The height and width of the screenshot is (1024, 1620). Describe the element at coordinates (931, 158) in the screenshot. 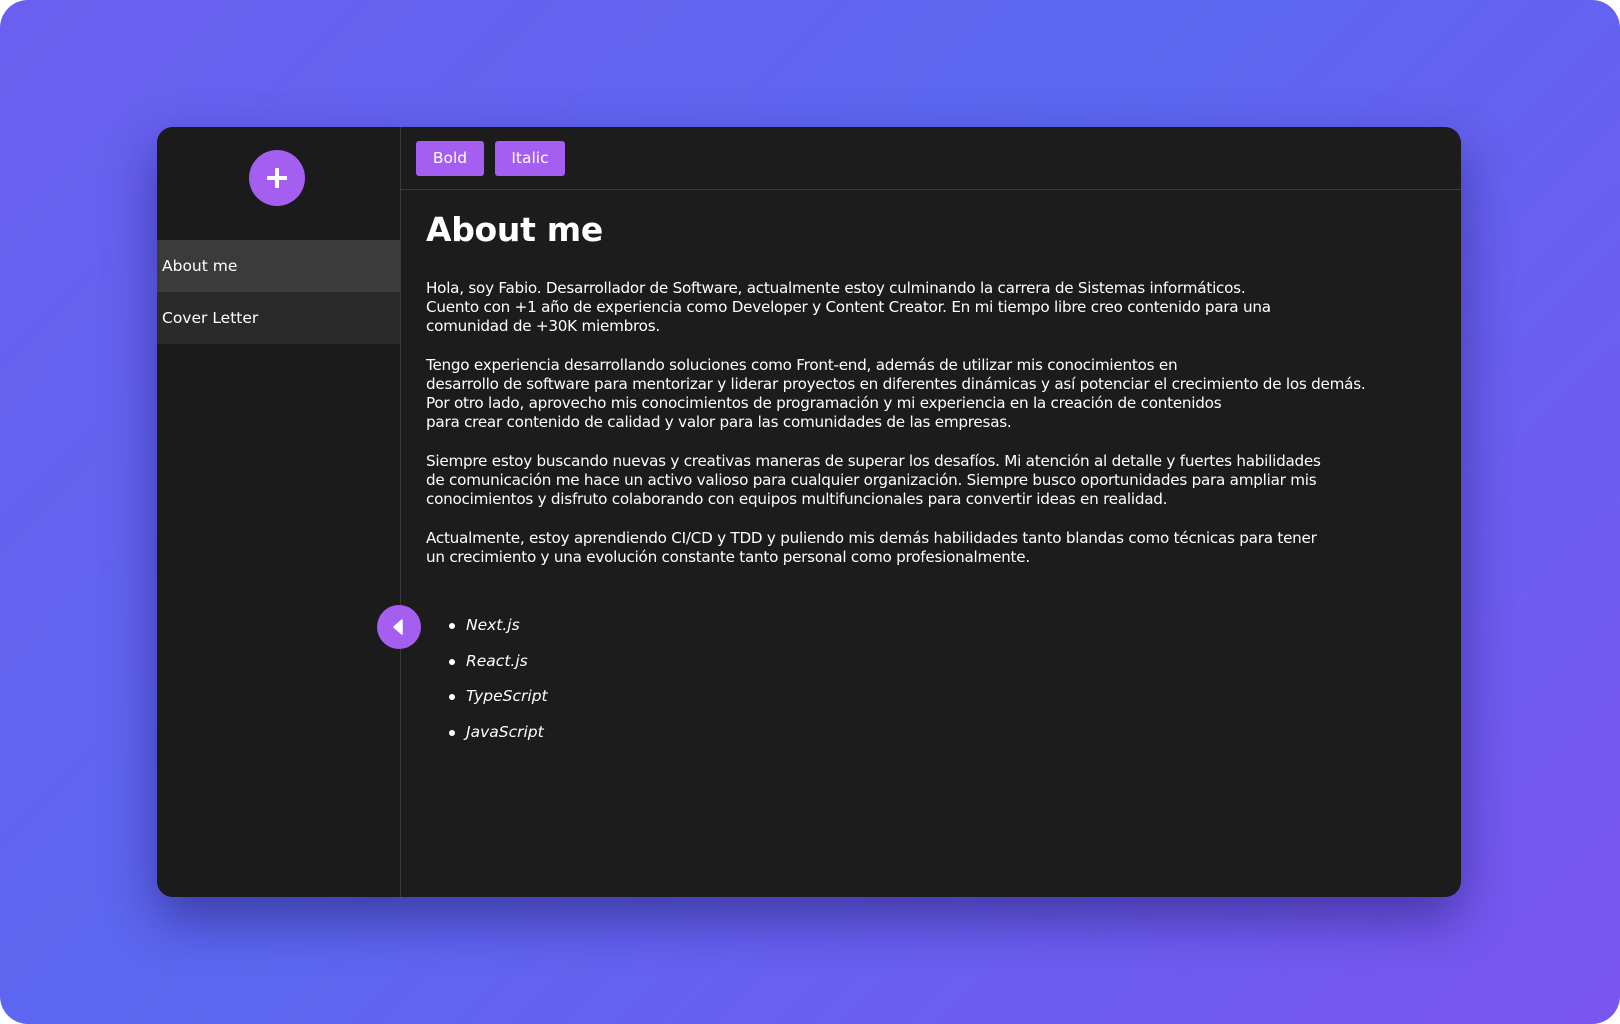

I see `formatting-toolbar: Bold Italic` at that location.